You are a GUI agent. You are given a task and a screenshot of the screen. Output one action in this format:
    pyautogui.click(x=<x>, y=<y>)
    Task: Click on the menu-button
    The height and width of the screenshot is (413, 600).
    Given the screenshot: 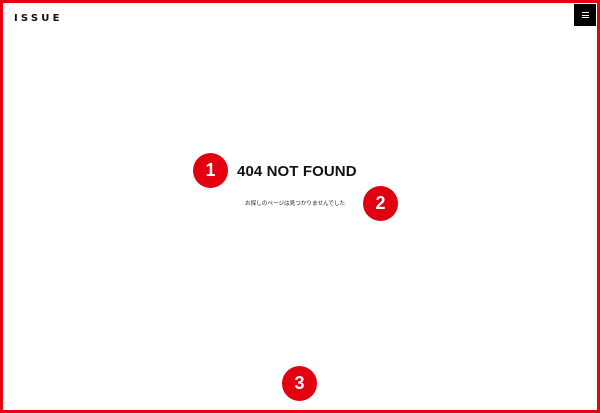 What is the action you would take?
    pyautogui.click(x=585, y=15)
    